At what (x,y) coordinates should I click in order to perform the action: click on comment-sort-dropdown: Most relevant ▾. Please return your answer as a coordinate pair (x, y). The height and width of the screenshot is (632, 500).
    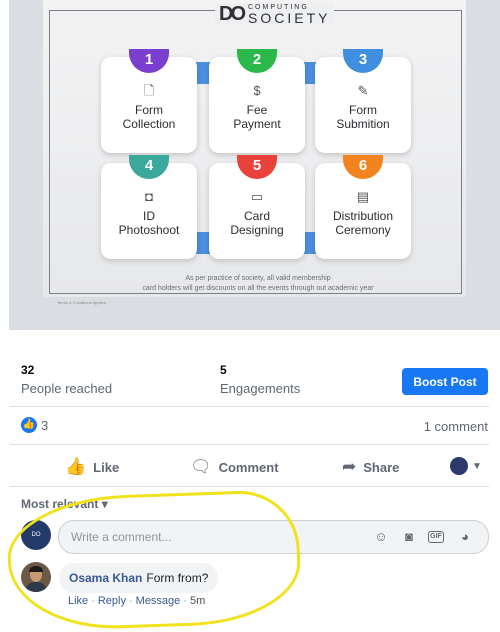
    Looking at the image, I should click on (64, 504).